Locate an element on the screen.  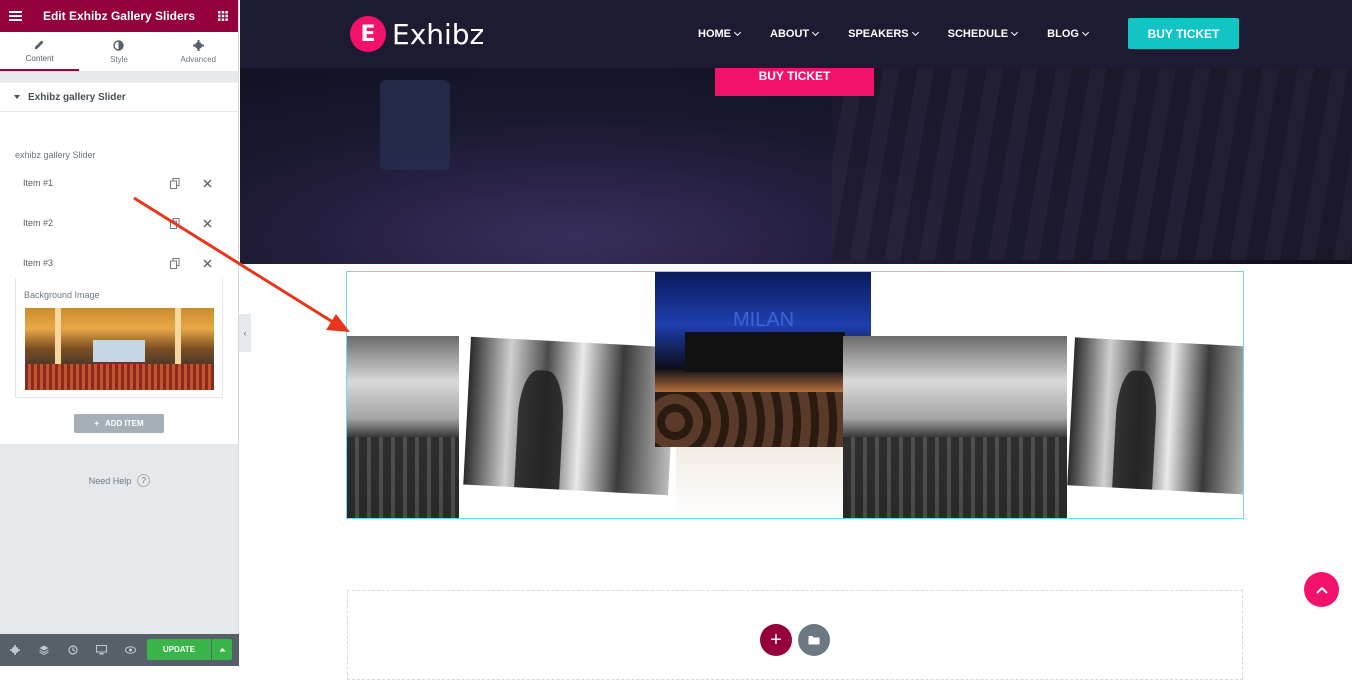
nav-blog: BLOG is located at coordinates (1068, 34).